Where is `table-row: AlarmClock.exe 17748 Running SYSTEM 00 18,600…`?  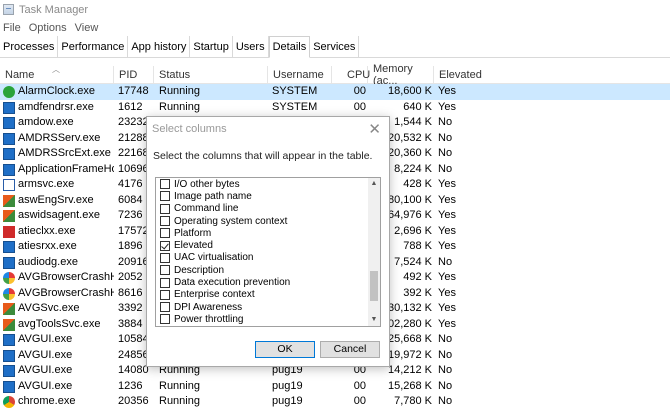 table-row: AlarmClock.exe 17748 Running SYSTEM 00 18,600… is located at coordinates (335, 92).